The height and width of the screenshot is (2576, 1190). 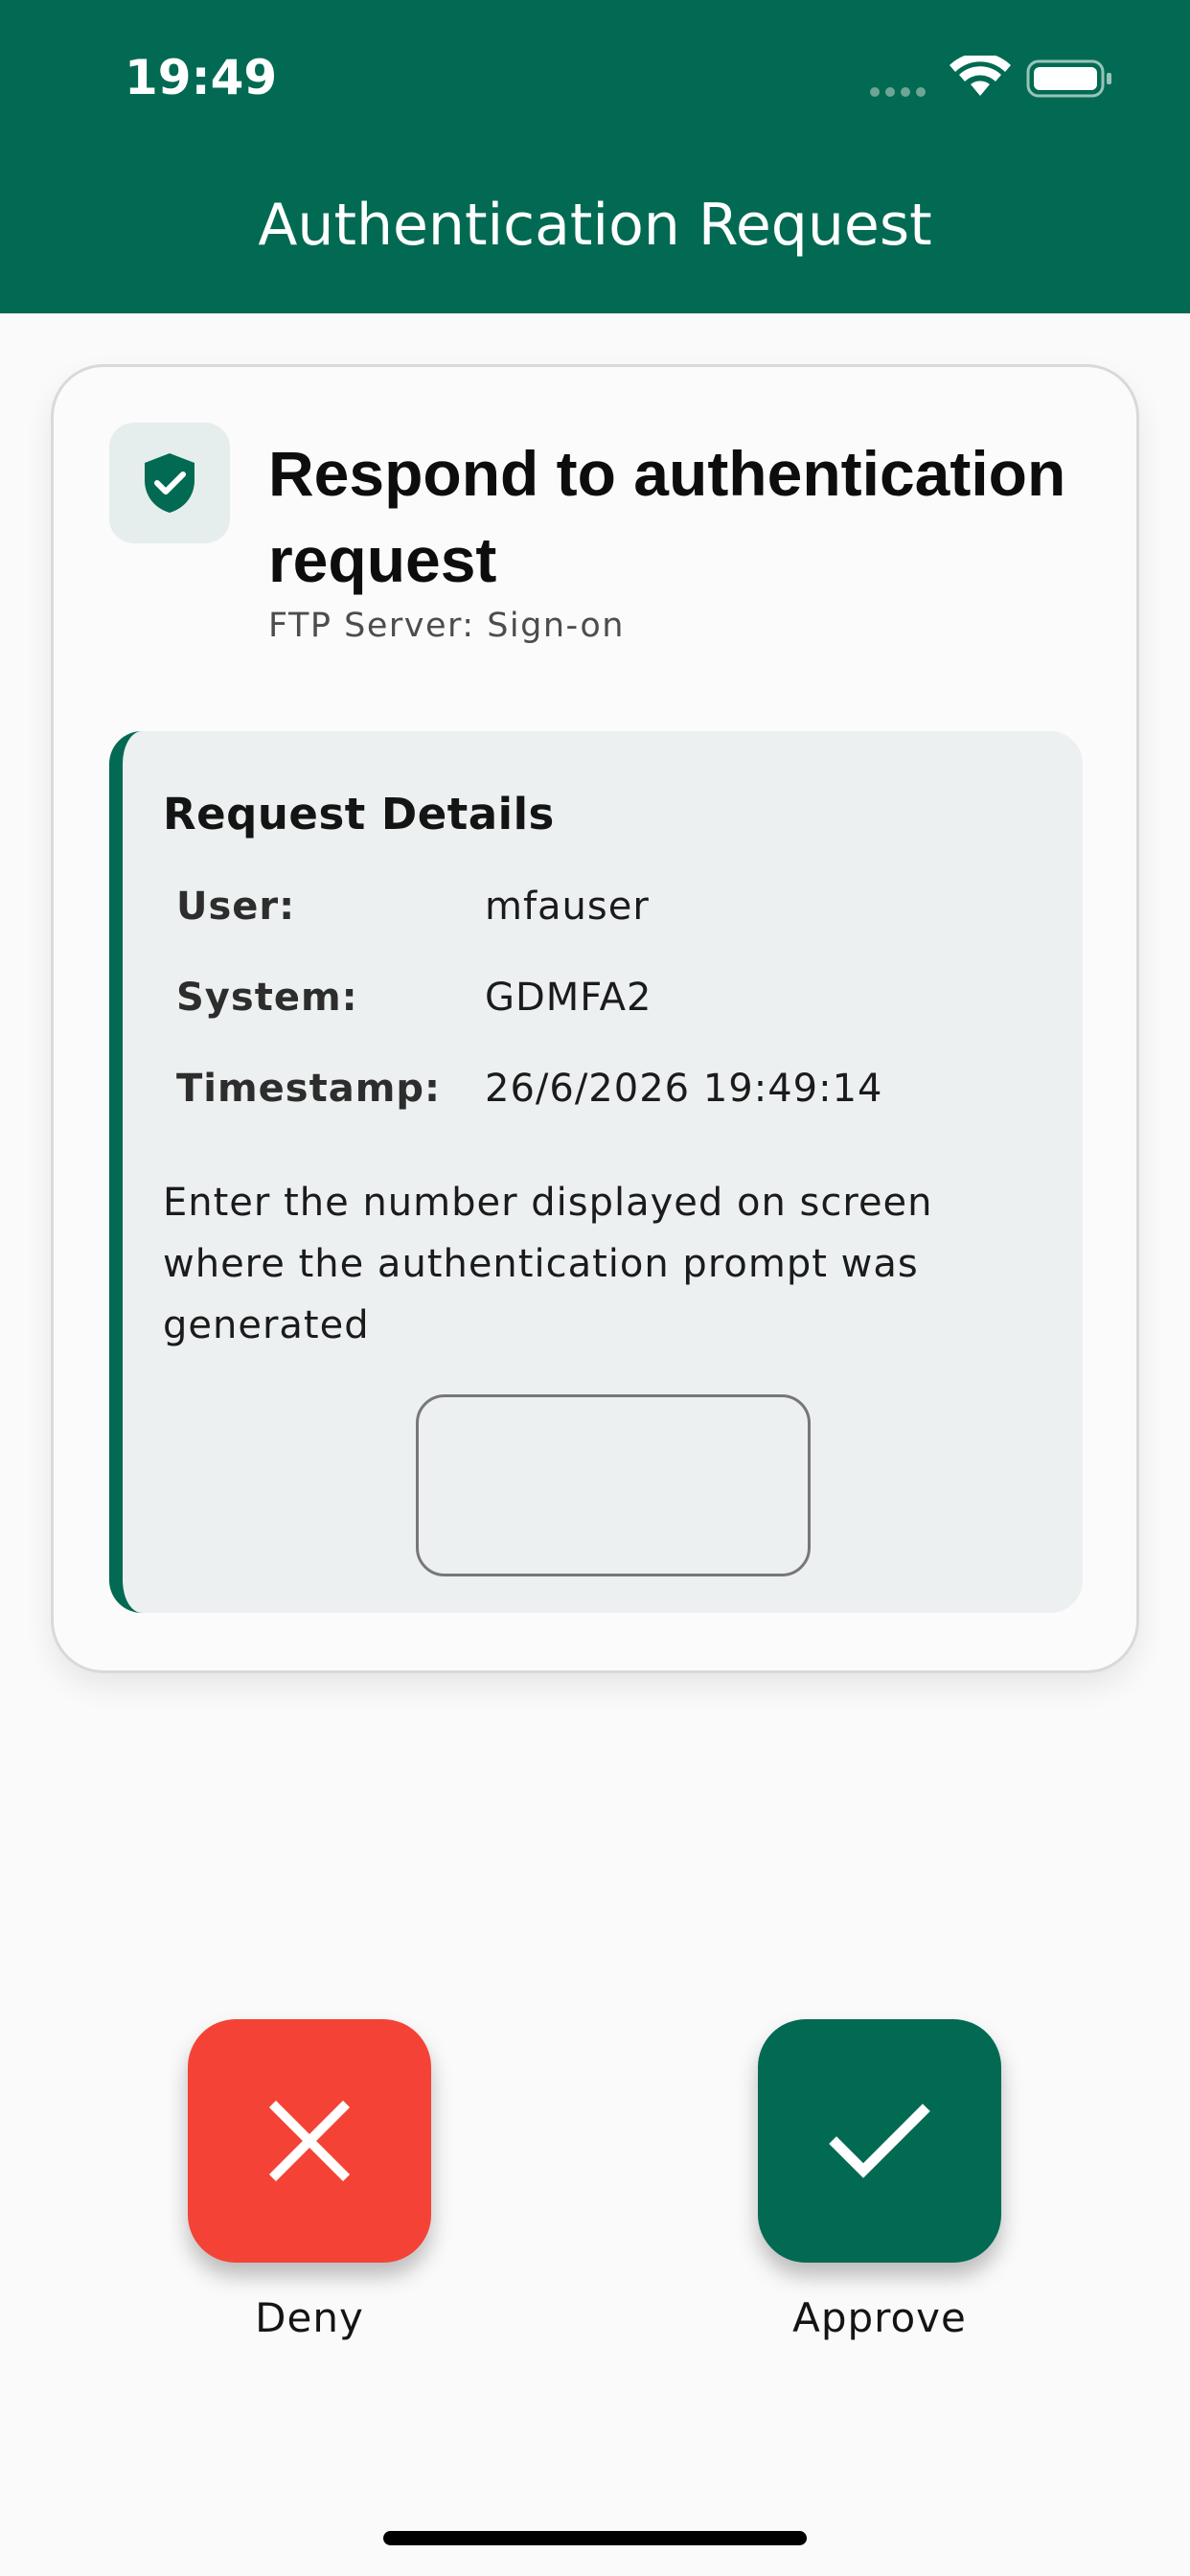 What do you see at coordinates (667, 516) in the screenshot?
I see `card-title: Respond to authentication request` at bounding box center [667, 516].